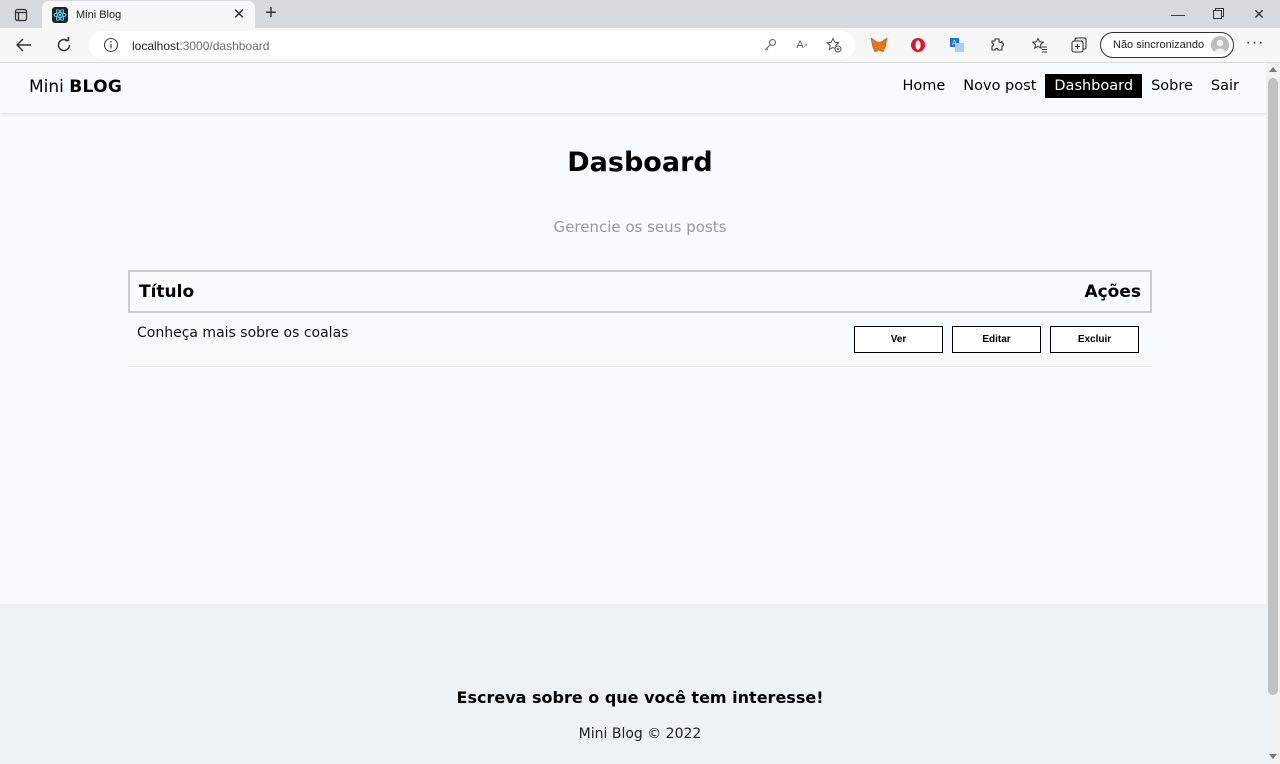 The height and width of the screenshot is (764, 1280). I want to click on nav-logout: Sair, so click(1225, 86).